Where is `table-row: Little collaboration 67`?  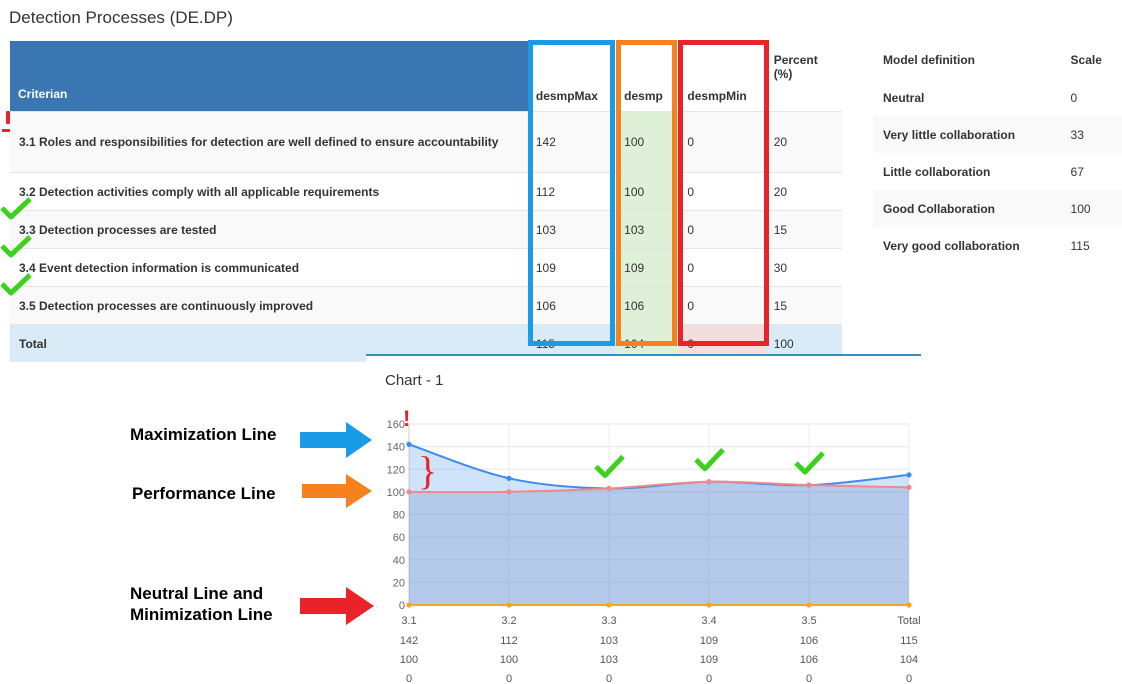 table-row: Little collaboration 67 is located at coordinates (997, 171).